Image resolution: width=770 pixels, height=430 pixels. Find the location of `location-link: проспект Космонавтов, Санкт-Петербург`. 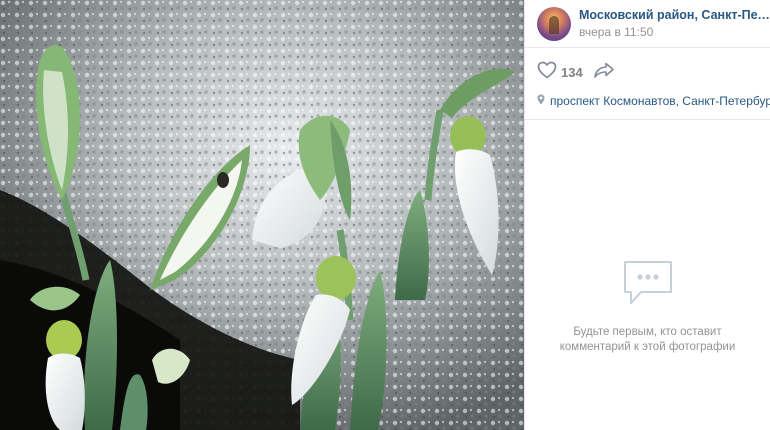

location-link: проспект Космонавтов, Санкт-Петербург is located at coordinates (647, 101).